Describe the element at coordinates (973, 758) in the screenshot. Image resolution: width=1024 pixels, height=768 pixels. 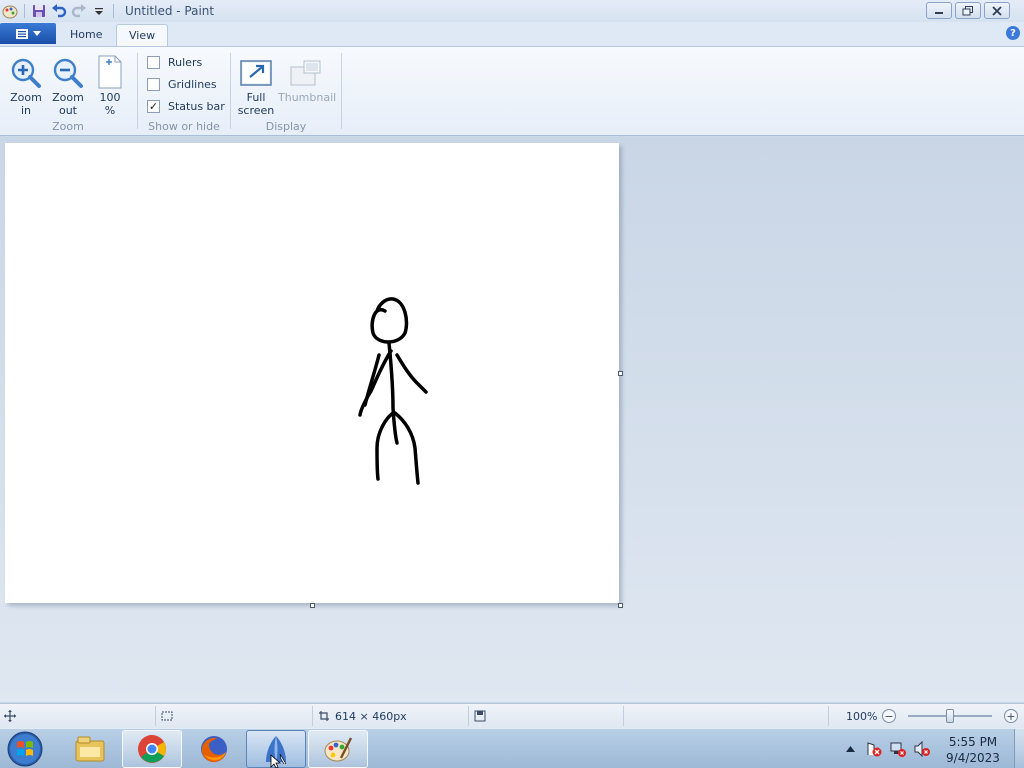
I see `clock-date: 9/4/2023` at that location.